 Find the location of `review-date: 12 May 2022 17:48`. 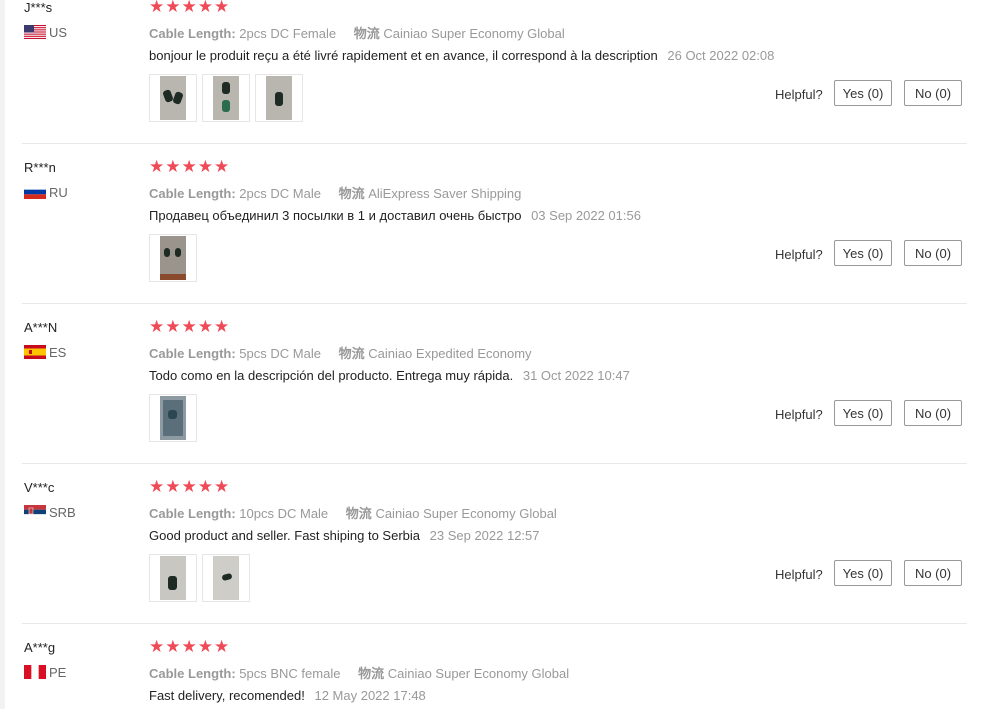

review-date: 12 May 2022 17:48 is located at coordinates (370, 695).